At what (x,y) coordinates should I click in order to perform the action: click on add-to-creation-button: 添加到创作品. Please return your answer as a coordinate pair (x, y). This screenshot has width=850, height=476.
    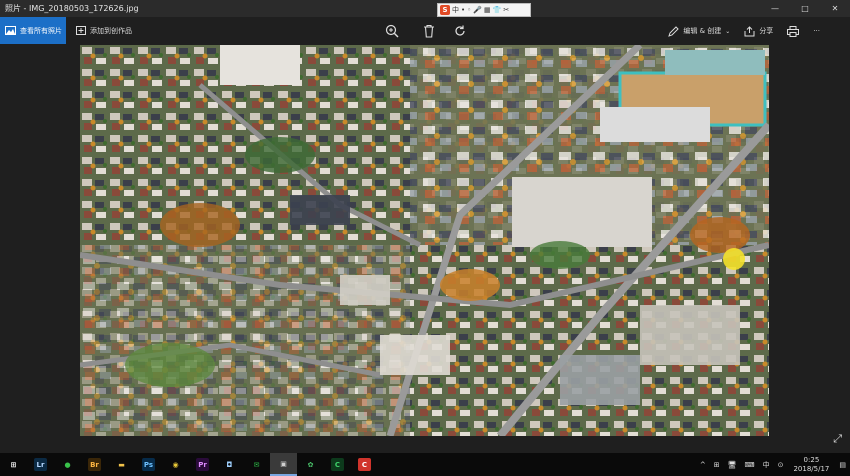
    Looking at the image, I should click on (104, 30).